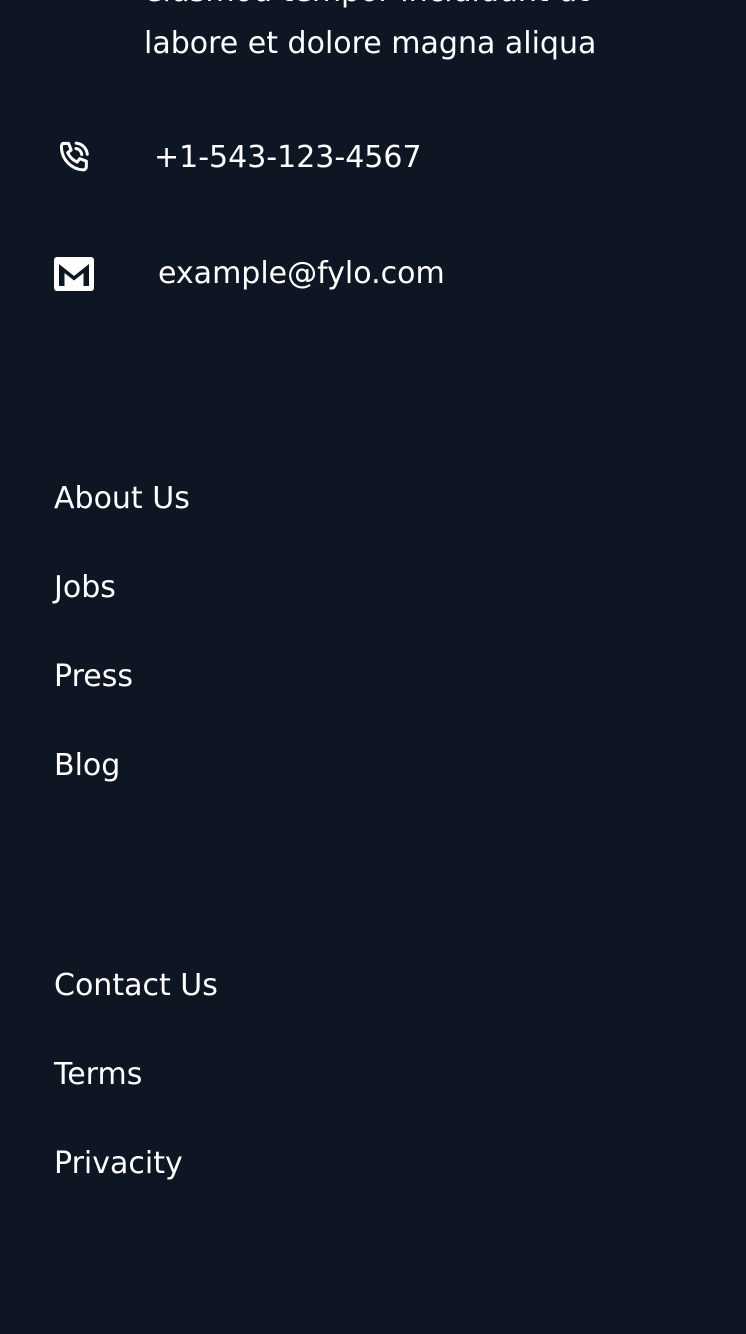 The image size is (746, 1334). What do you see at coordinates (136, 986) in the screenshot?
I see `link-contact-us: Contact Us` at bounding box center [136, 986].